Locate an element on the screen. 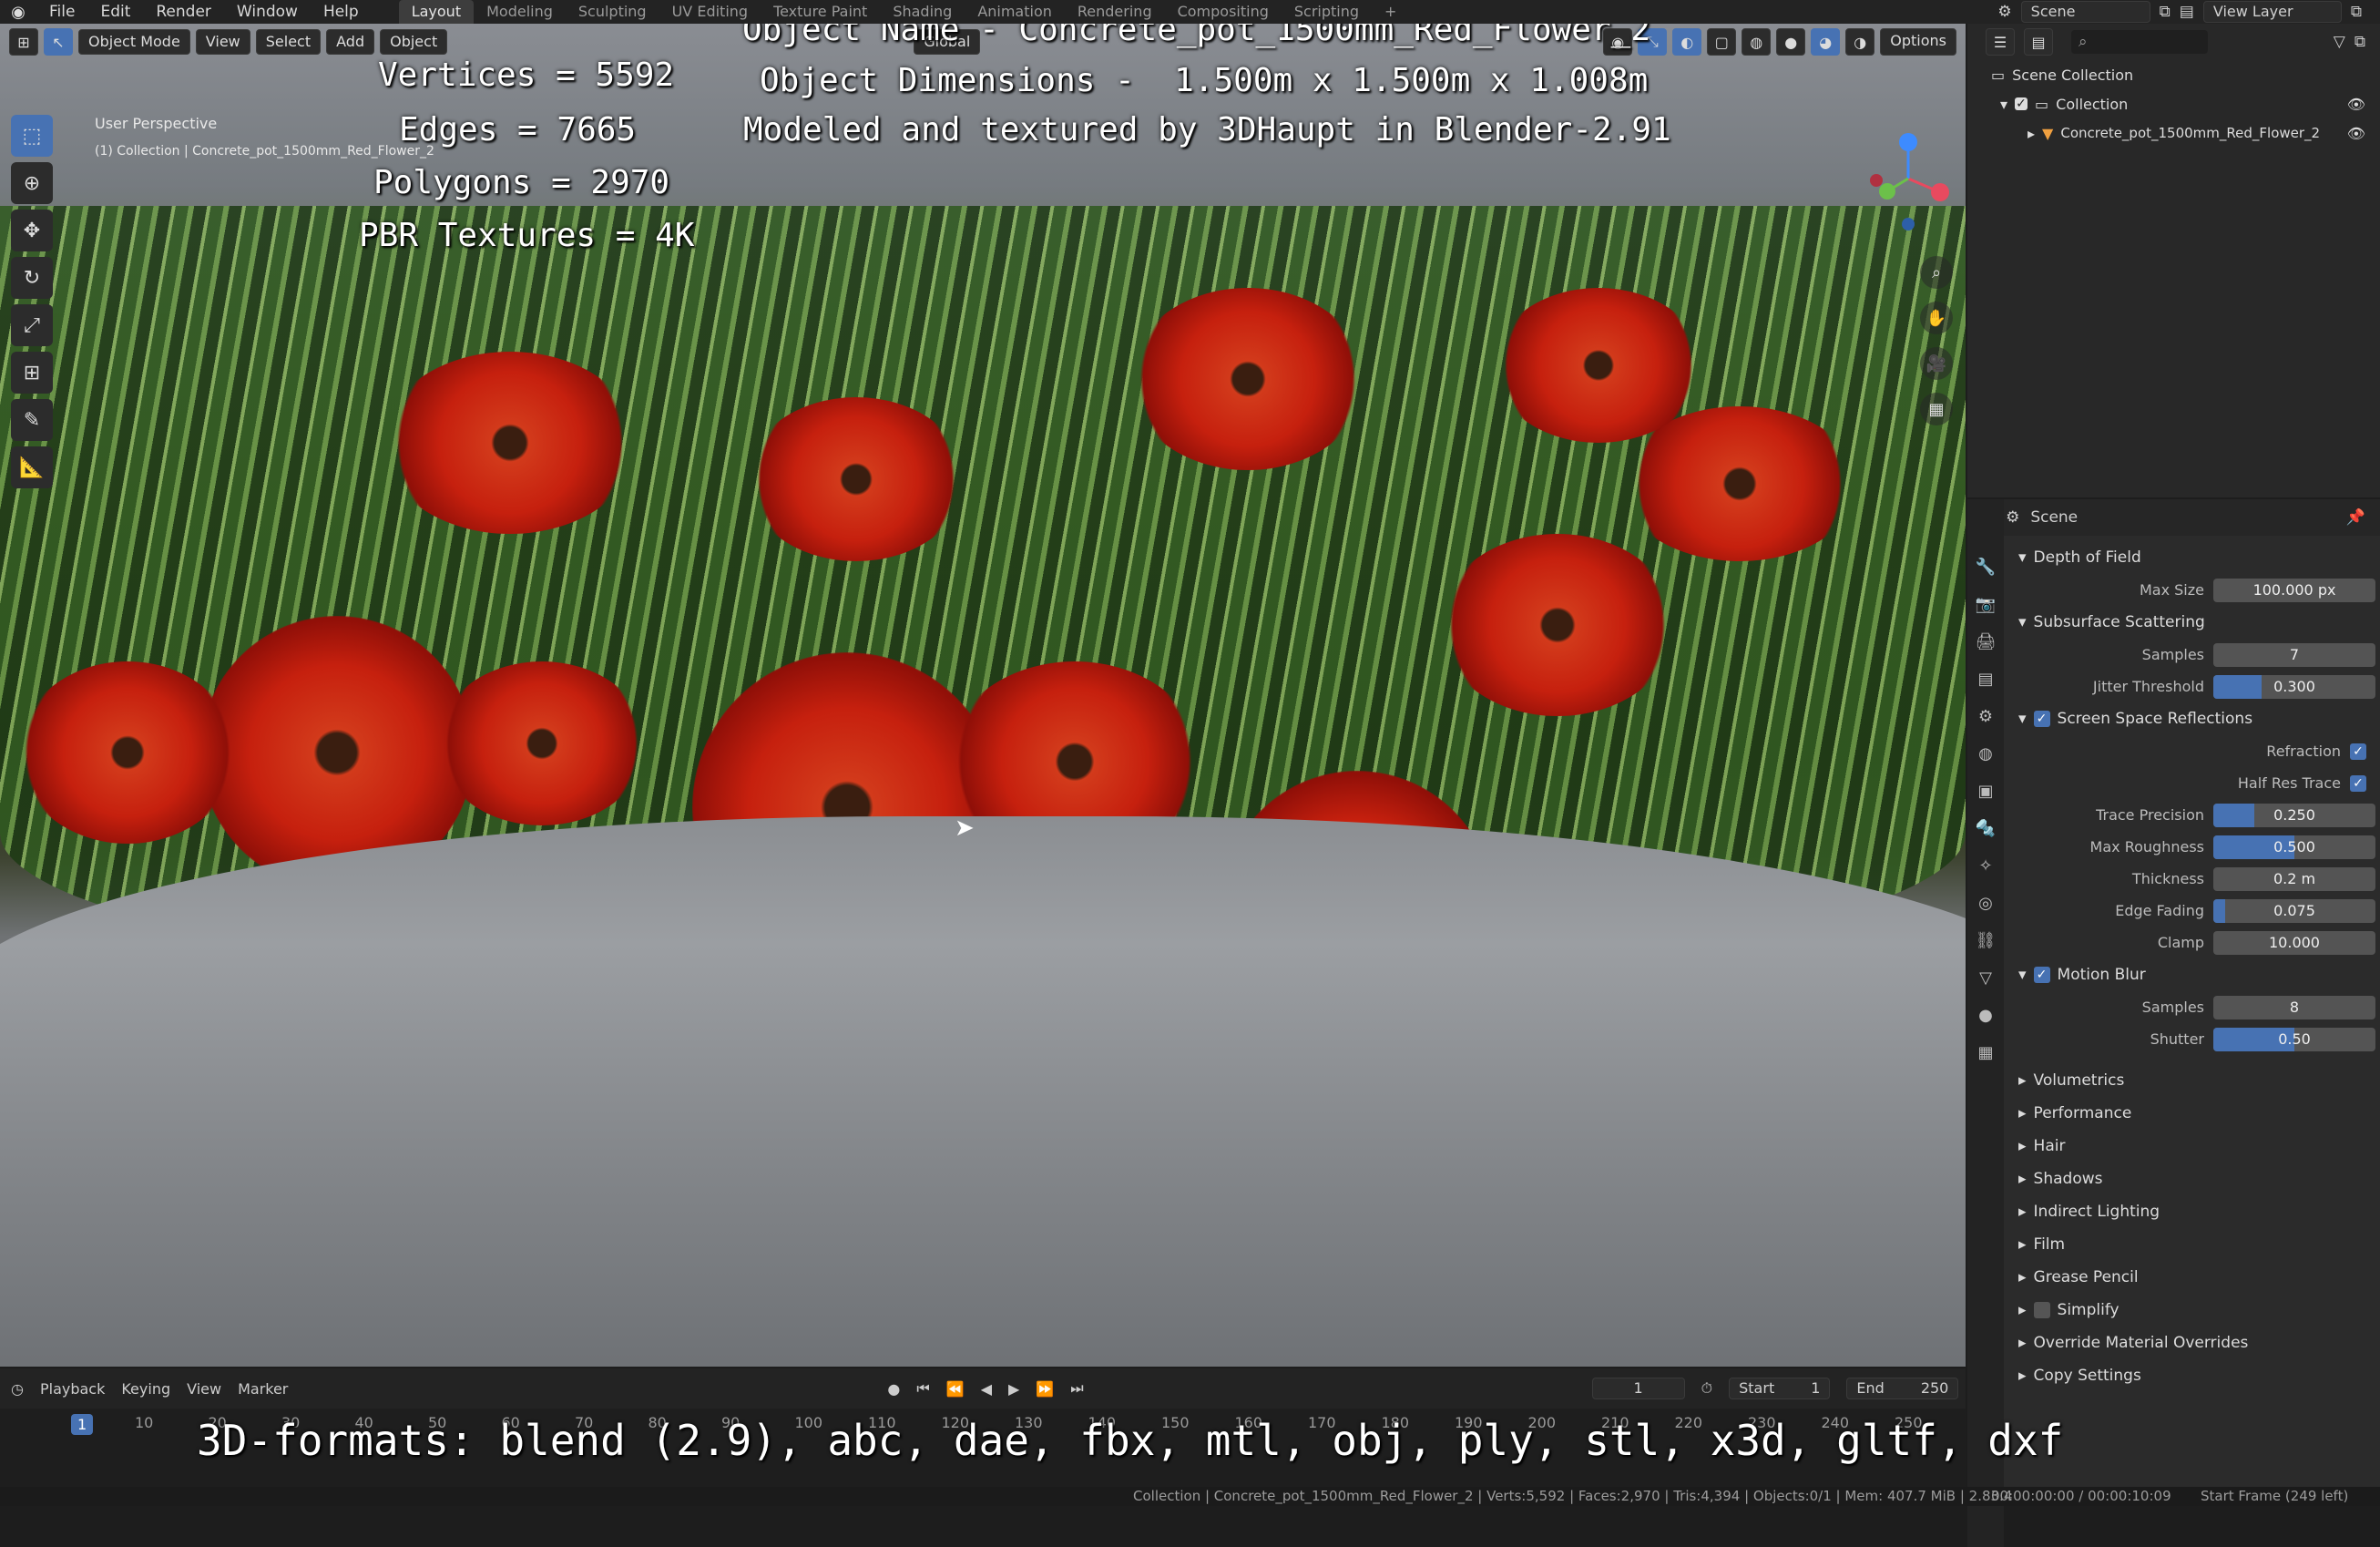 The height and width of the screenshot is (1547, 2380). modifier-tab-icon: 🔩 is located at coordinates (1986, 828).